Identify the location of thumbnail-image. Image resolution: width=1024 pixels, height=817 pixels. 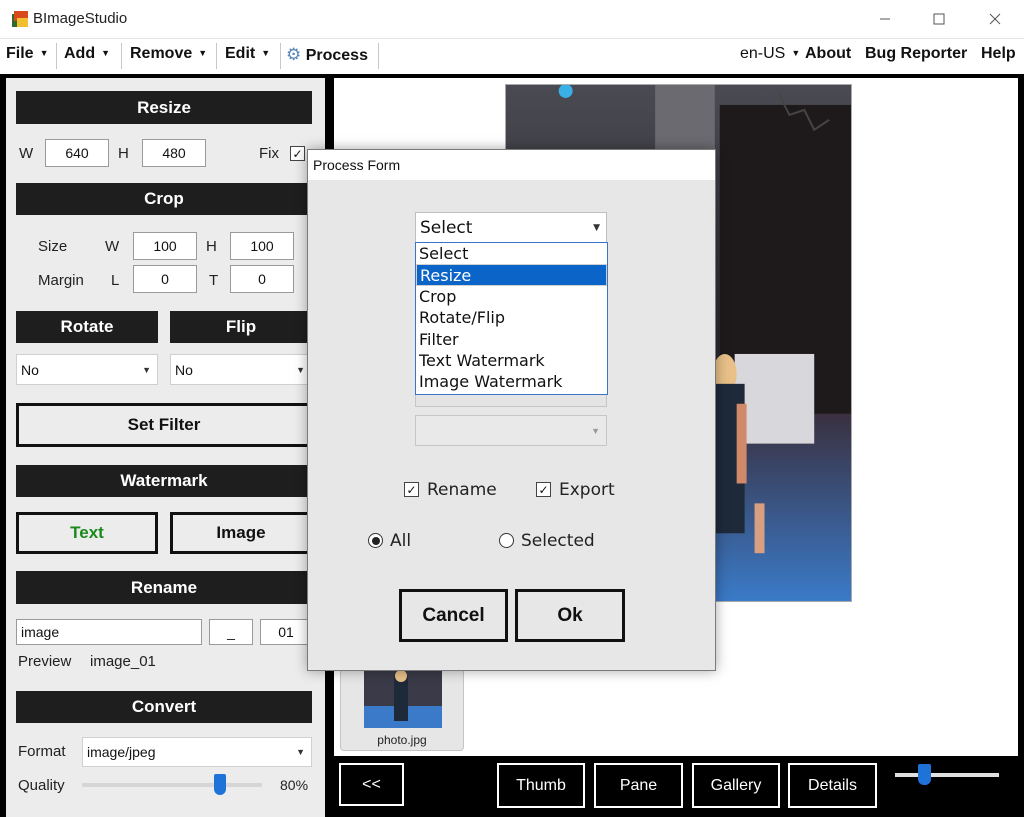
(403, 697).